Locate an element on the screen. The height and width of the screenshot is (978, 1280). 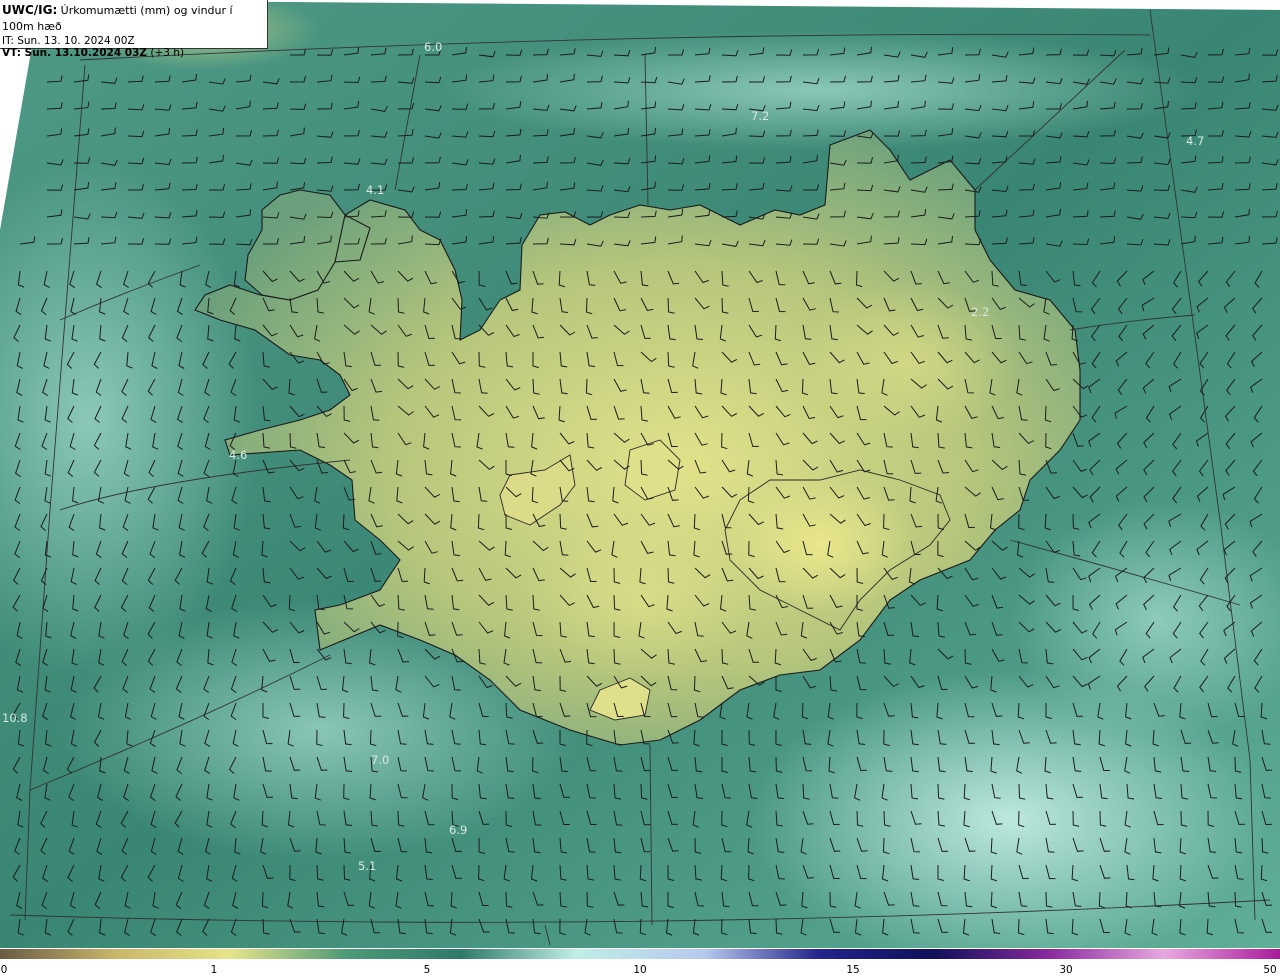
forecast-offset: (+3 h) is located at coordinates (167, 53).